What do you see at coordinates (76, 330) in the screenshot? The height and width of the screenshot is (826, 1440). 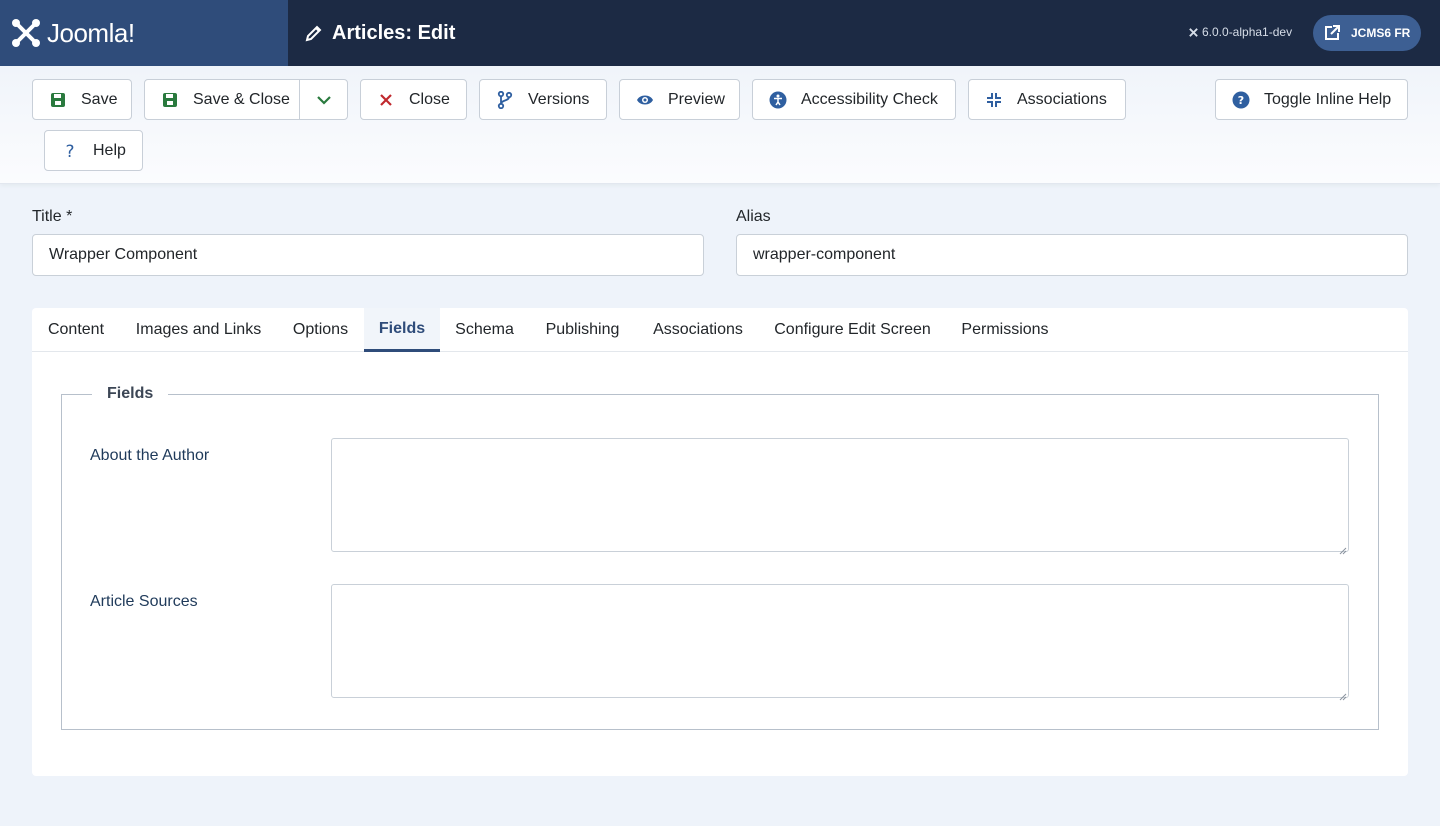 I see `tab-content: Content` at bounding box center [76, 330].